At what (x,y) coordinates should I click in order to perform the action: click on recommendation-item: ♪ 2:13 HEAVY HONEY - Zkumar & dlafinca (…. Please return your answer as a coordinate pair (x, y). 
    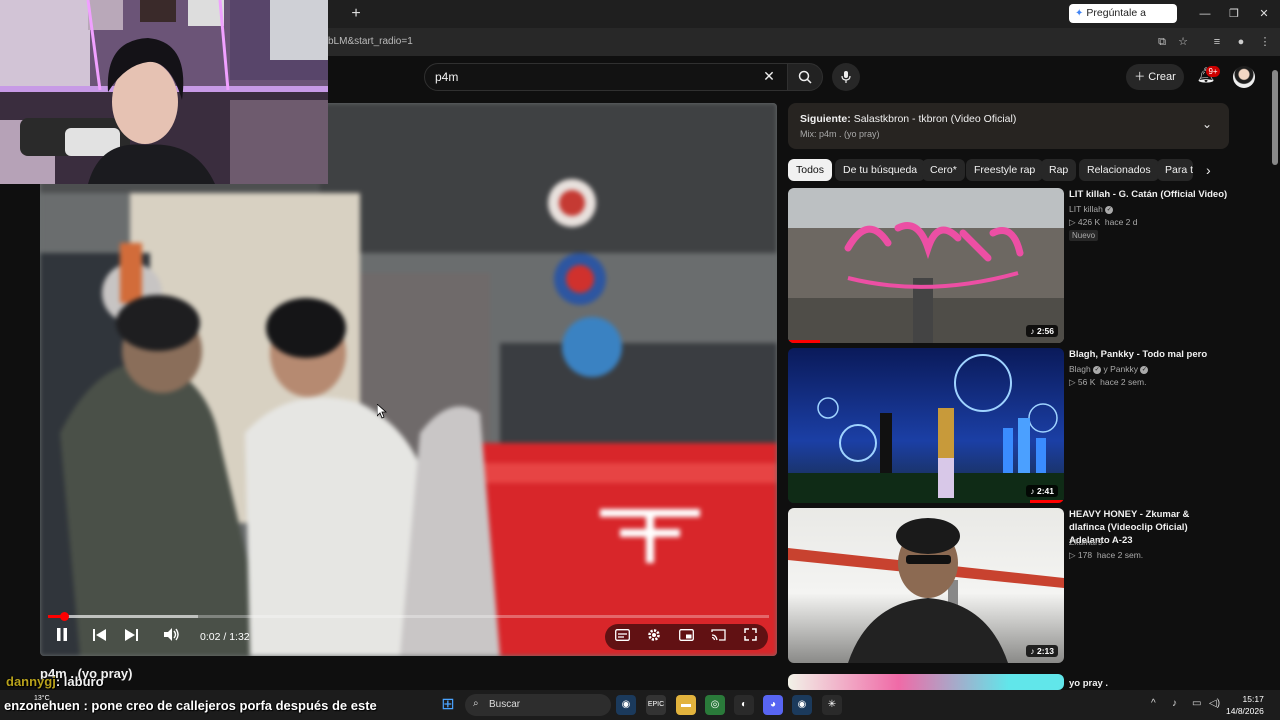
    Looking at the image, I should click on (1008, 585).